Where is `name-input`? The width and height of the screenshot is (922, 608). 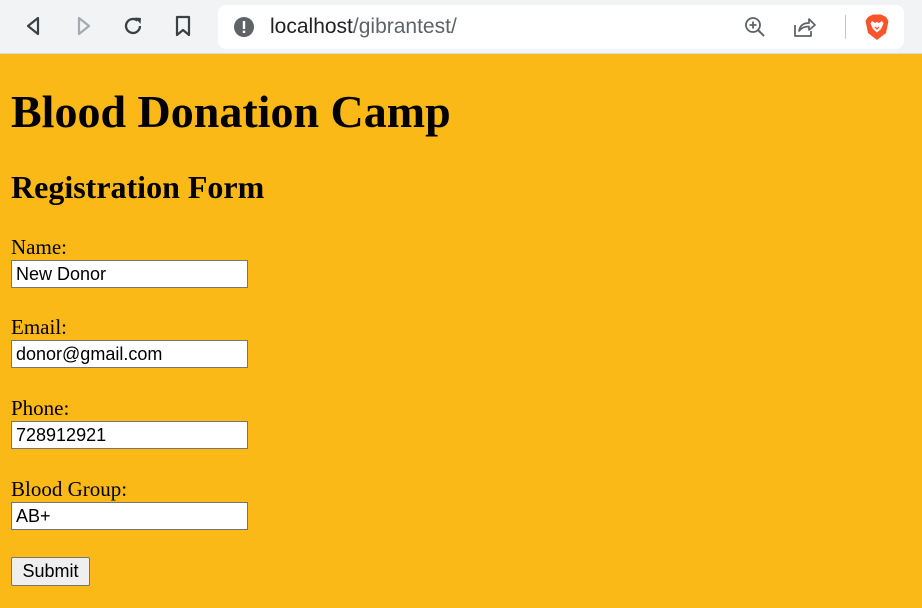
name-input is located at coordinates (129, 274).